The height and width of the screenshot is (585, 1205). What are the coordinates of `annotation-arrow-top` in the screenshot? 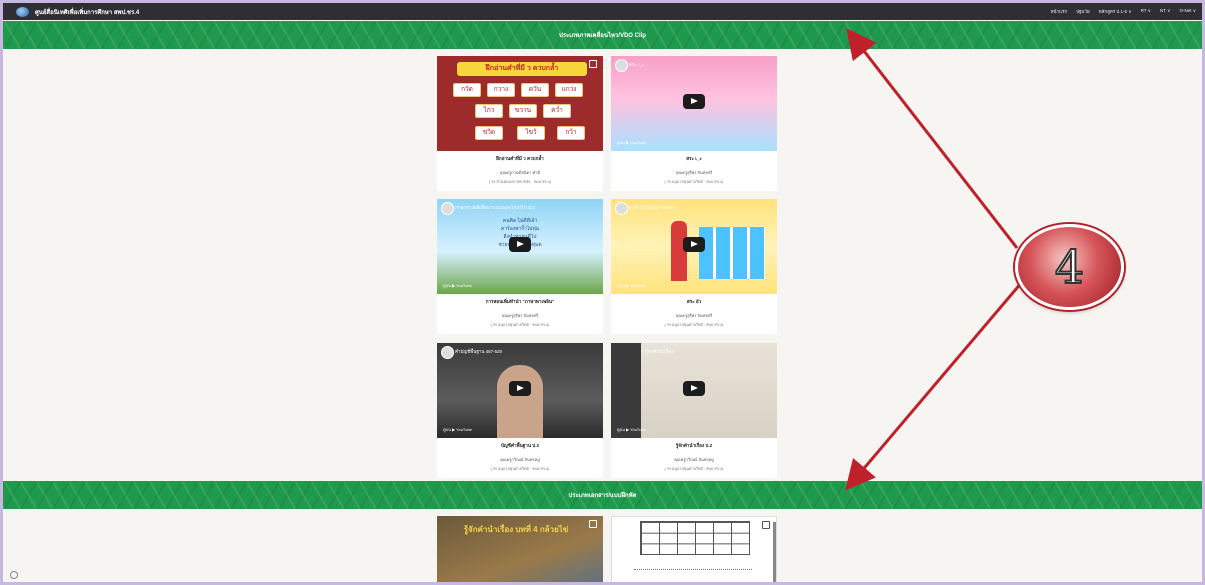 It's located at (932, 138).